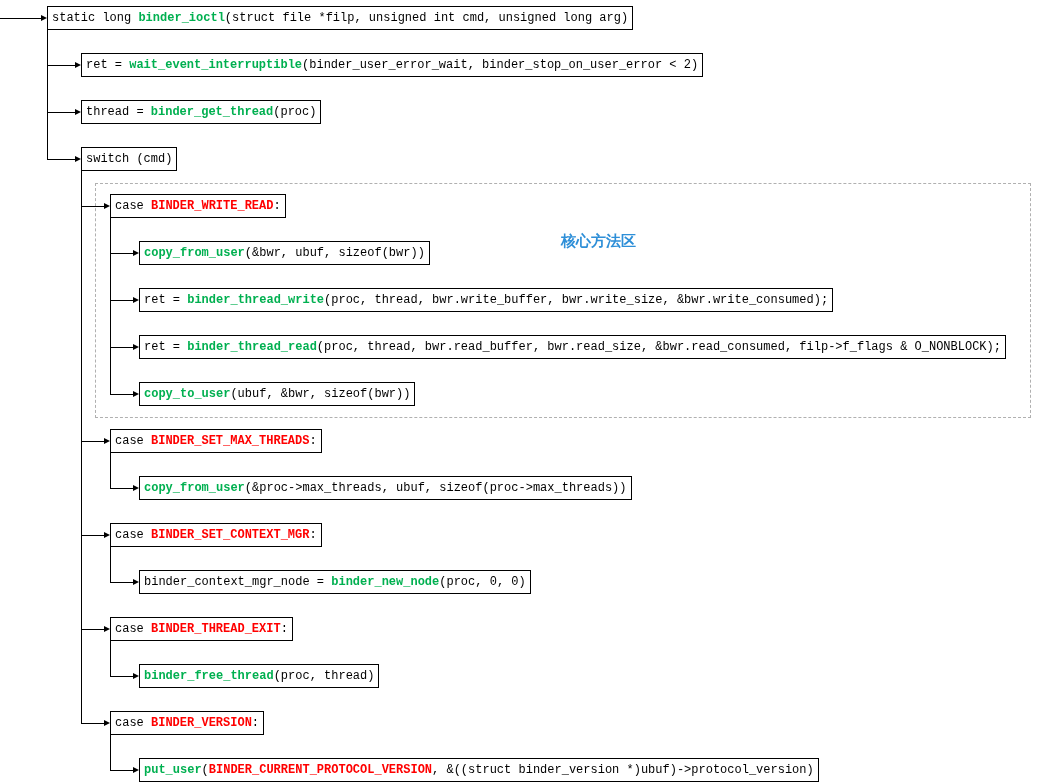 Image resolution: width=1043 pixels, height=783 pixels. What do you see at coordinates (392, 65) in the screenshot?
I see `code-box: ret = wait_event_interruptible(binder_user_error_wait, binder_stop_on_user_error < 2)` at bounding box center [392, 65].